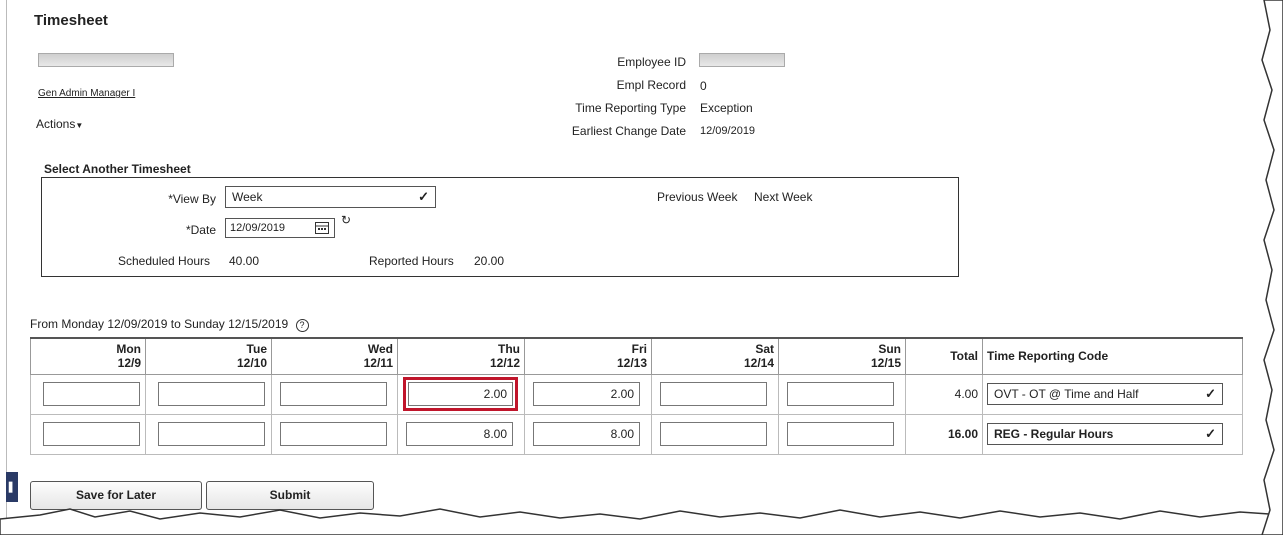 This screenshot has height=535, width=1283. I want to click on cell-trc: OVT - OT @ Time and Half ✓, so click(1112, 394).